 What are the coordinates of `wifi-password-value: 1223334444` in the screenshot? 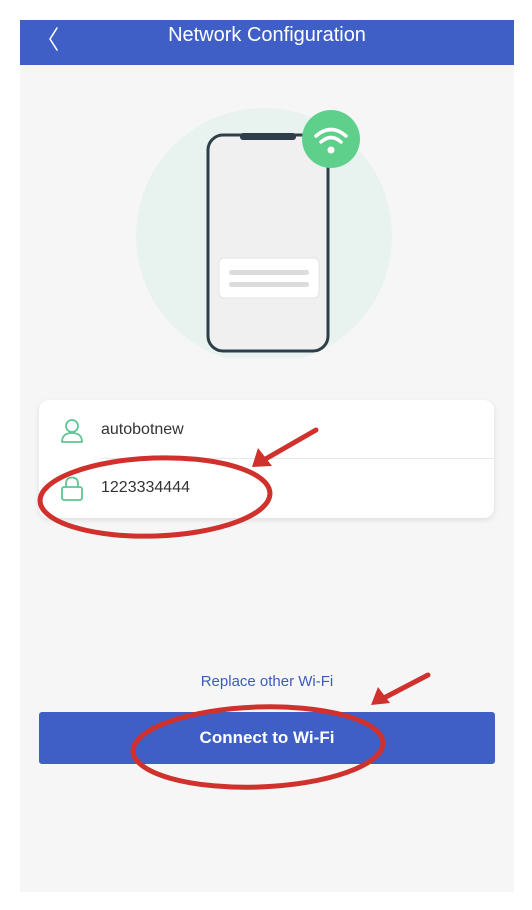 It's located at (145, 487).